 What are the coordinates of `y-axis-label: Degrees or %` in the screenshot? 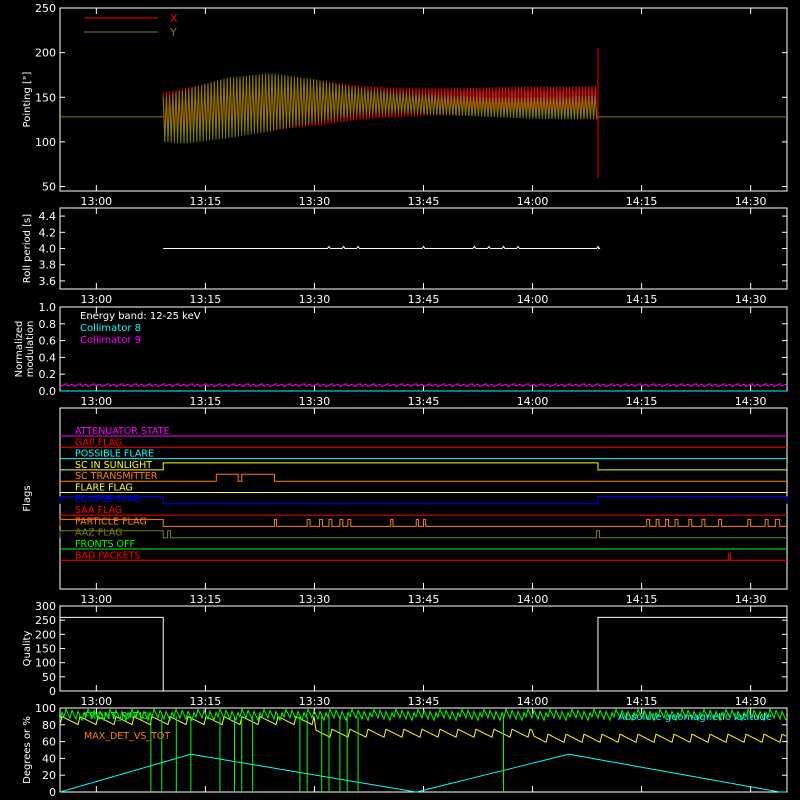 It's located at (27, 750).